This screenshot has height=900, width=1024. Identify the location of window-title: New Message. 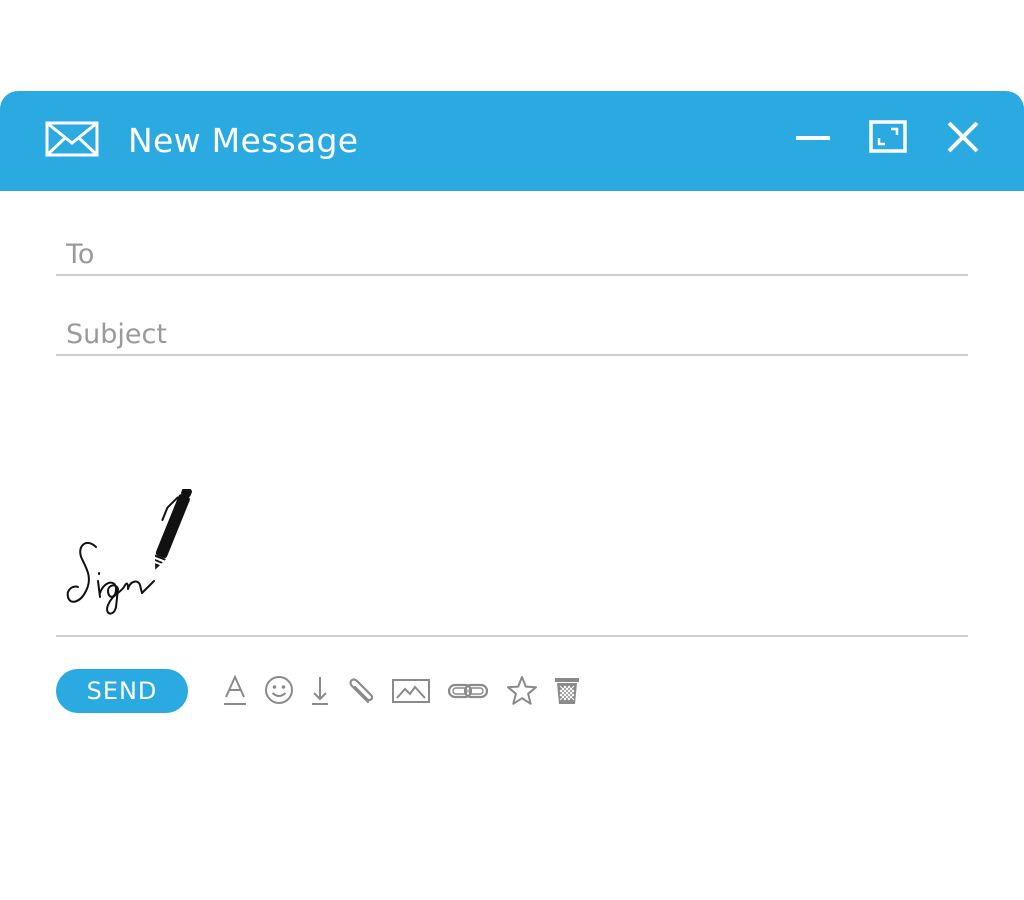
(243, 140).